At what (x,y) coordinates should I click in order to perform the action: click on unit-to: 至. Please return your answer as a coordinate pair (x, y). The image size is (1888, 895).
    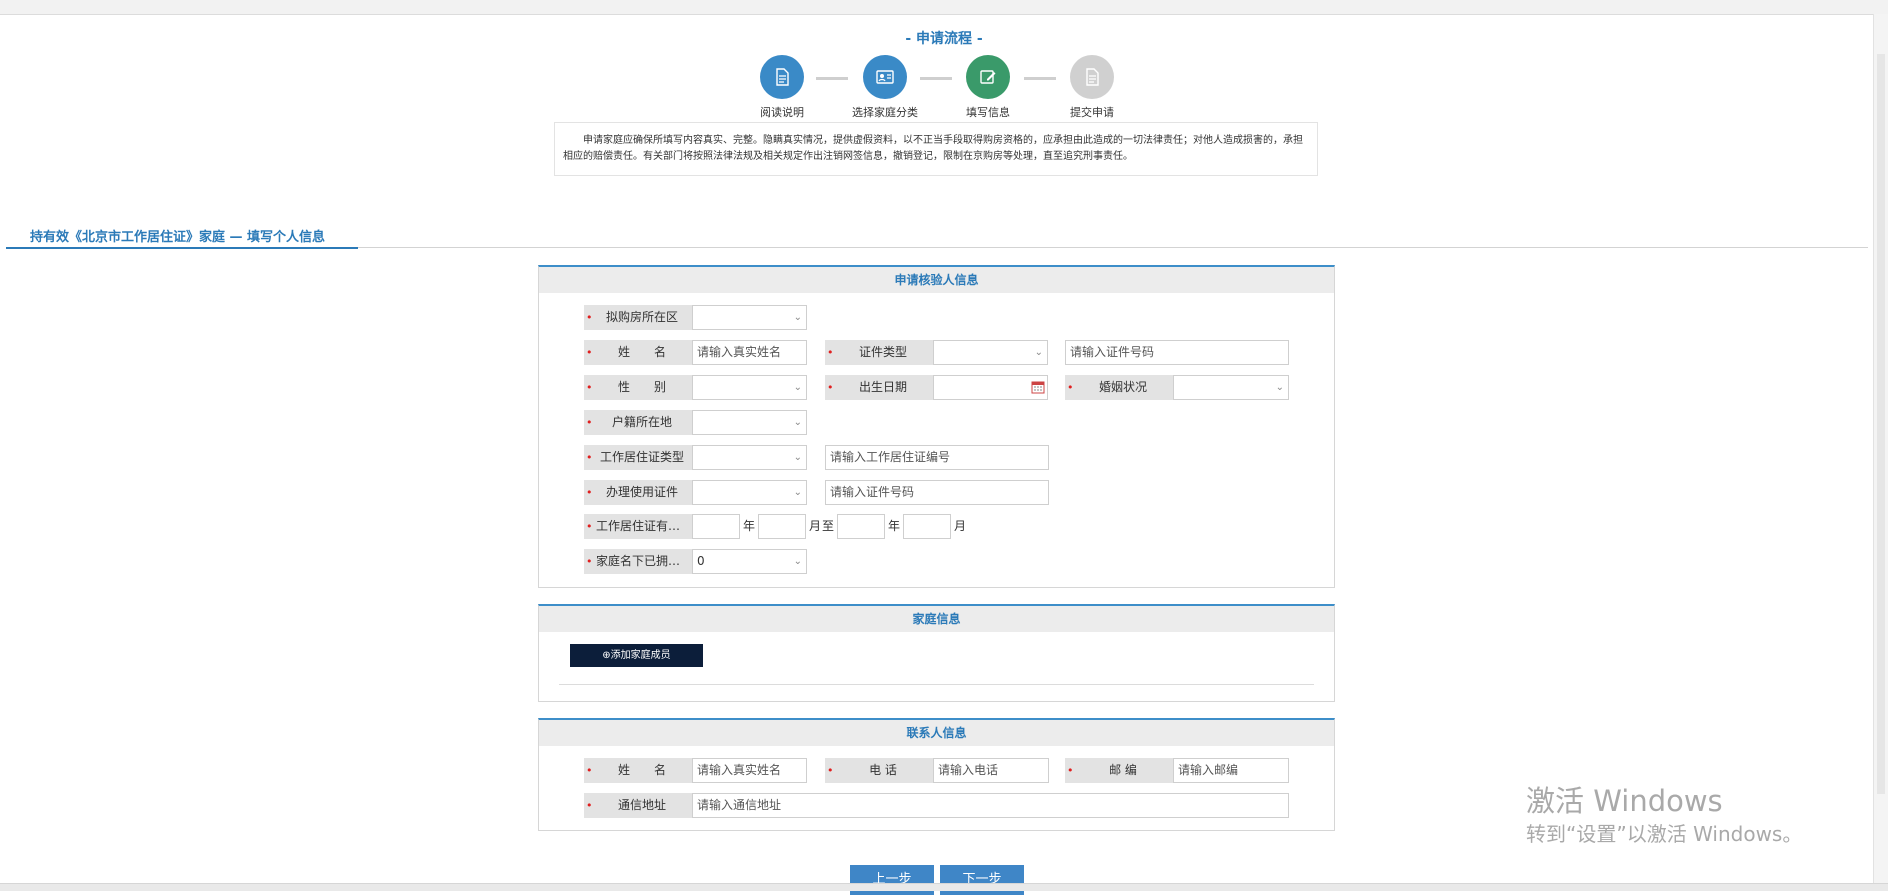
    Looking at the image, I should click on (828, 526).